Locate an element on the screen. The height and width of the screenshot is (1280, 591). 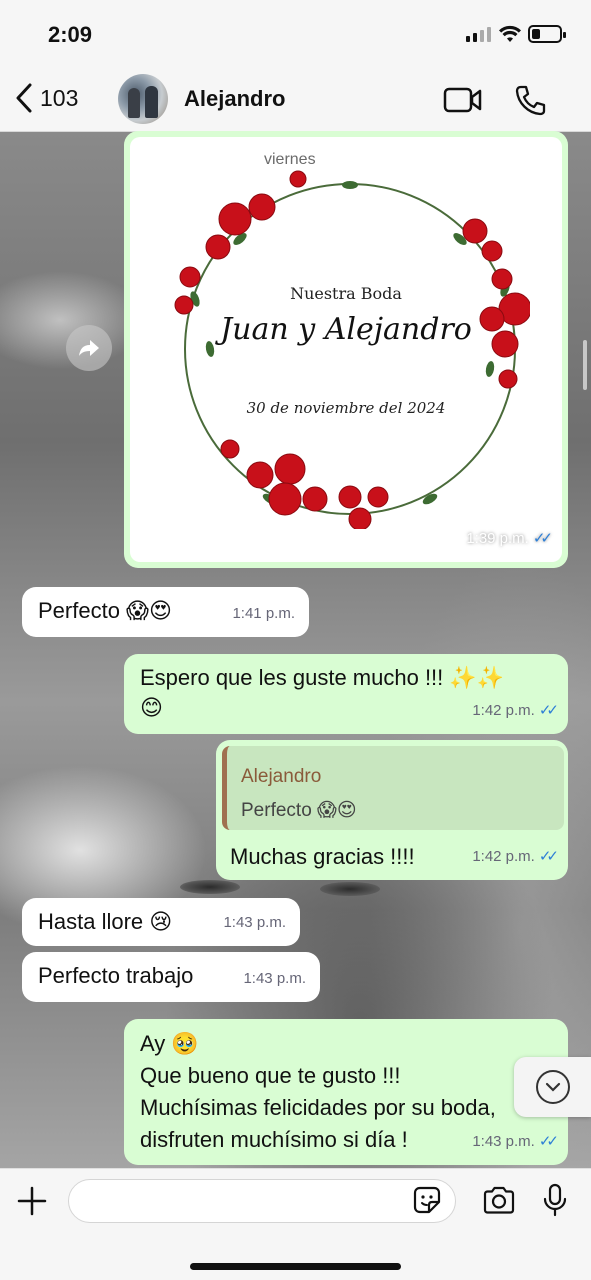
message-text: disfruten muchísimo si día ! is located at coordinates (274, 1139).